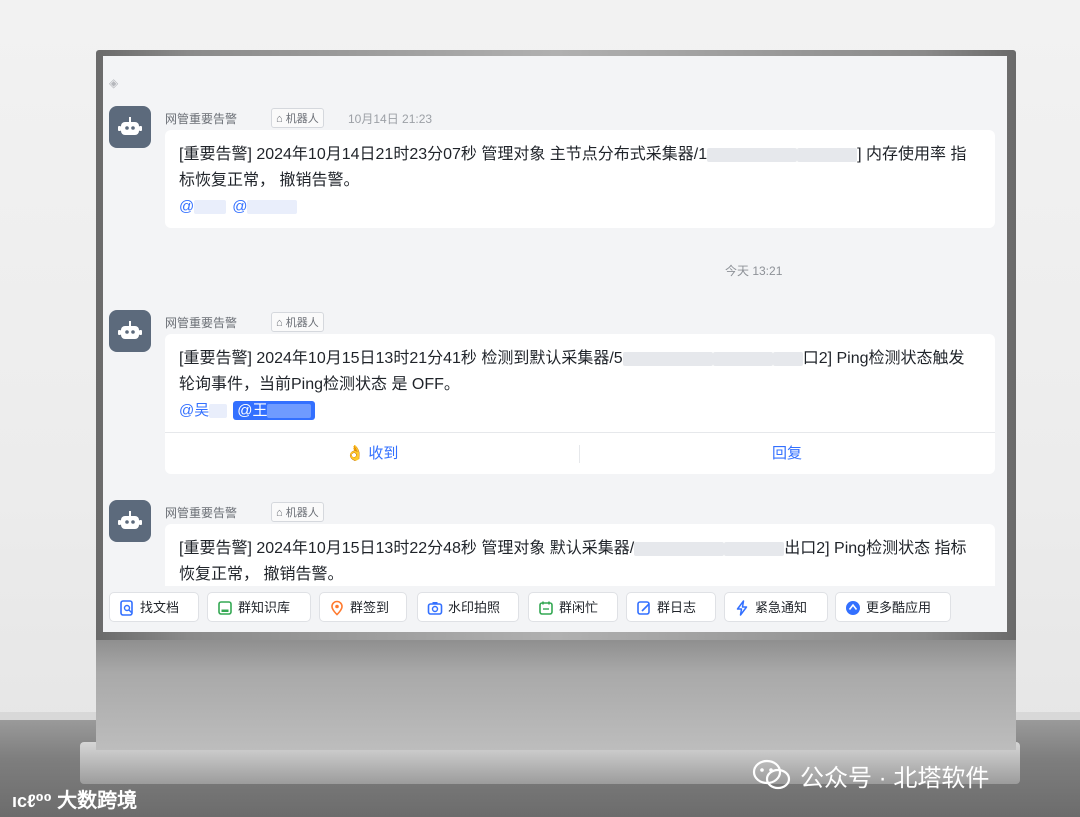 The height and width of the screenshot is (817, 1080). Describe the element at coordinates (363, 607) in the screenshot. I see `checkin-button: 群签到` at that location.